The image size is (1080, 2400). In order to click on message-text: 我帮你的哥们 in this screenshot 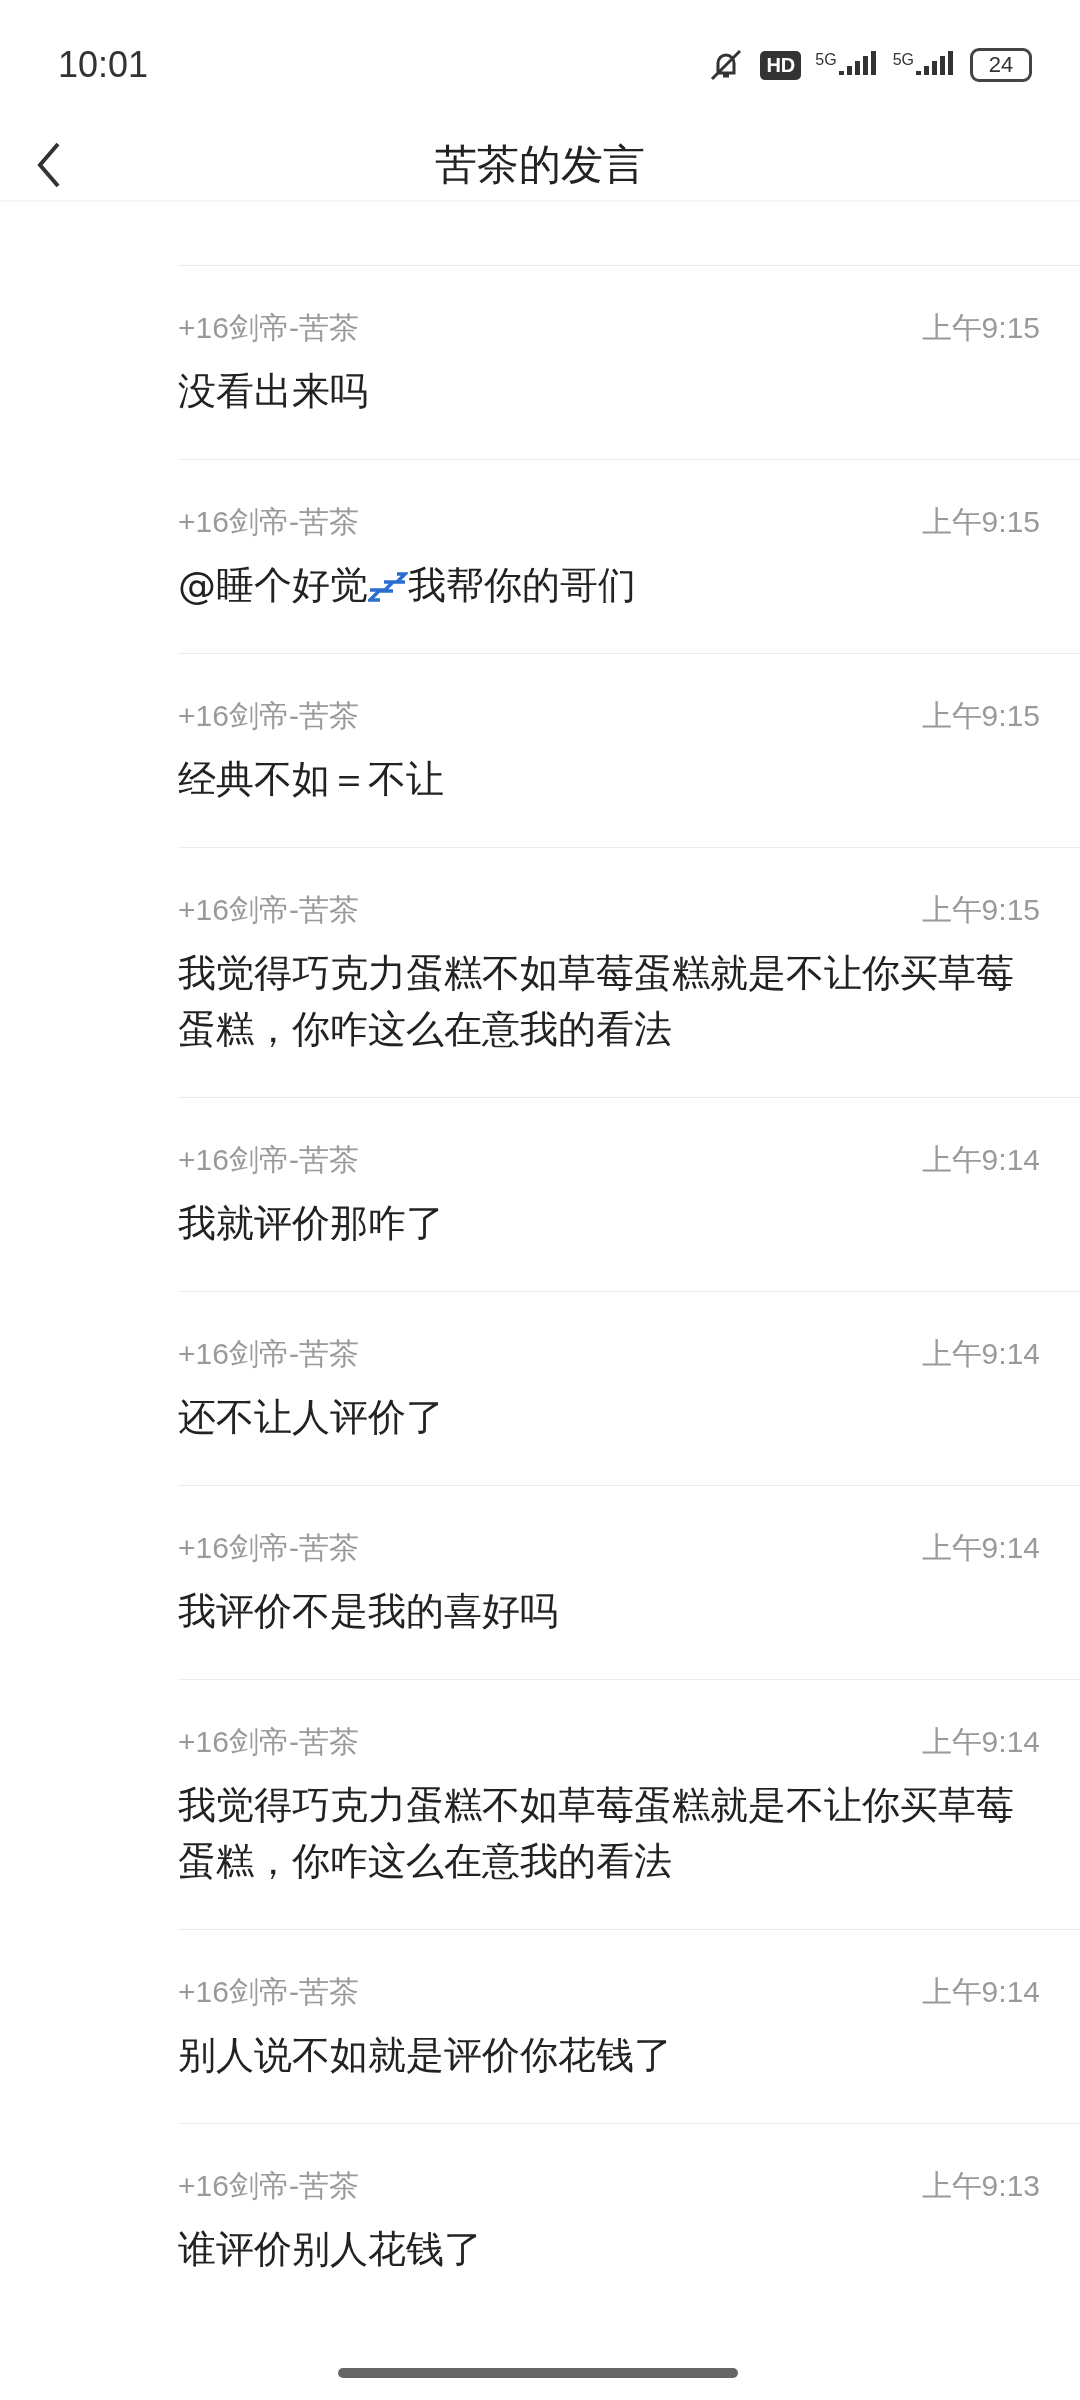, I will do `click(522, 585)`.